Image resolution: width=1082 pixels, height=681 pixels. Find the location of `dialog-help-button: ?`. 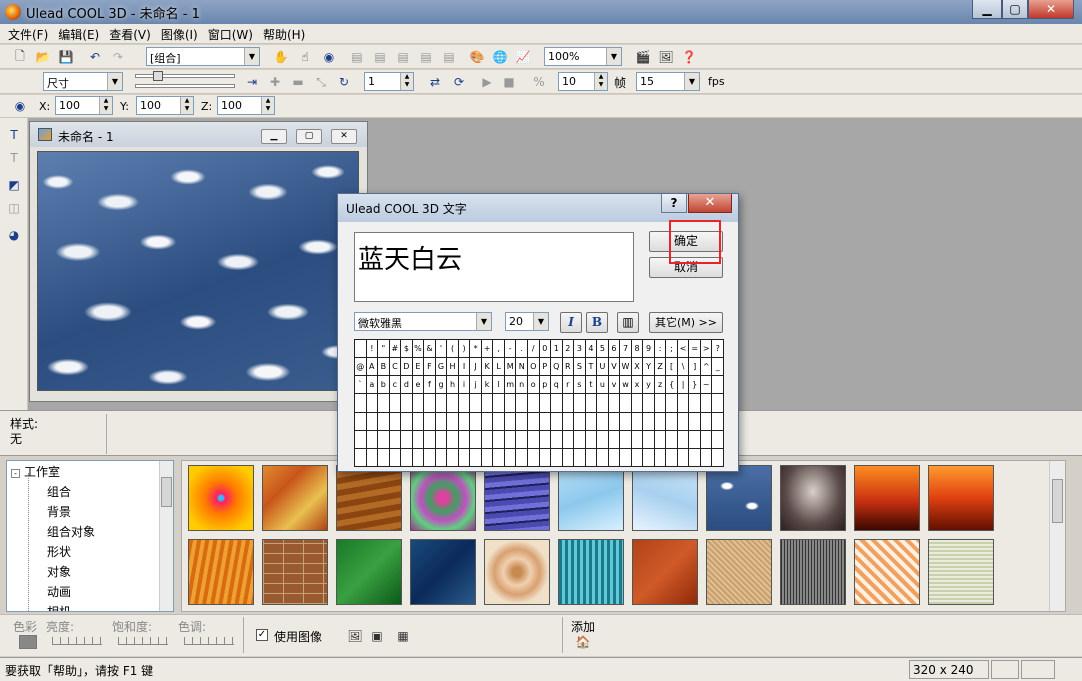

dialog-help-button: ? is located at coordinates (674, 203).